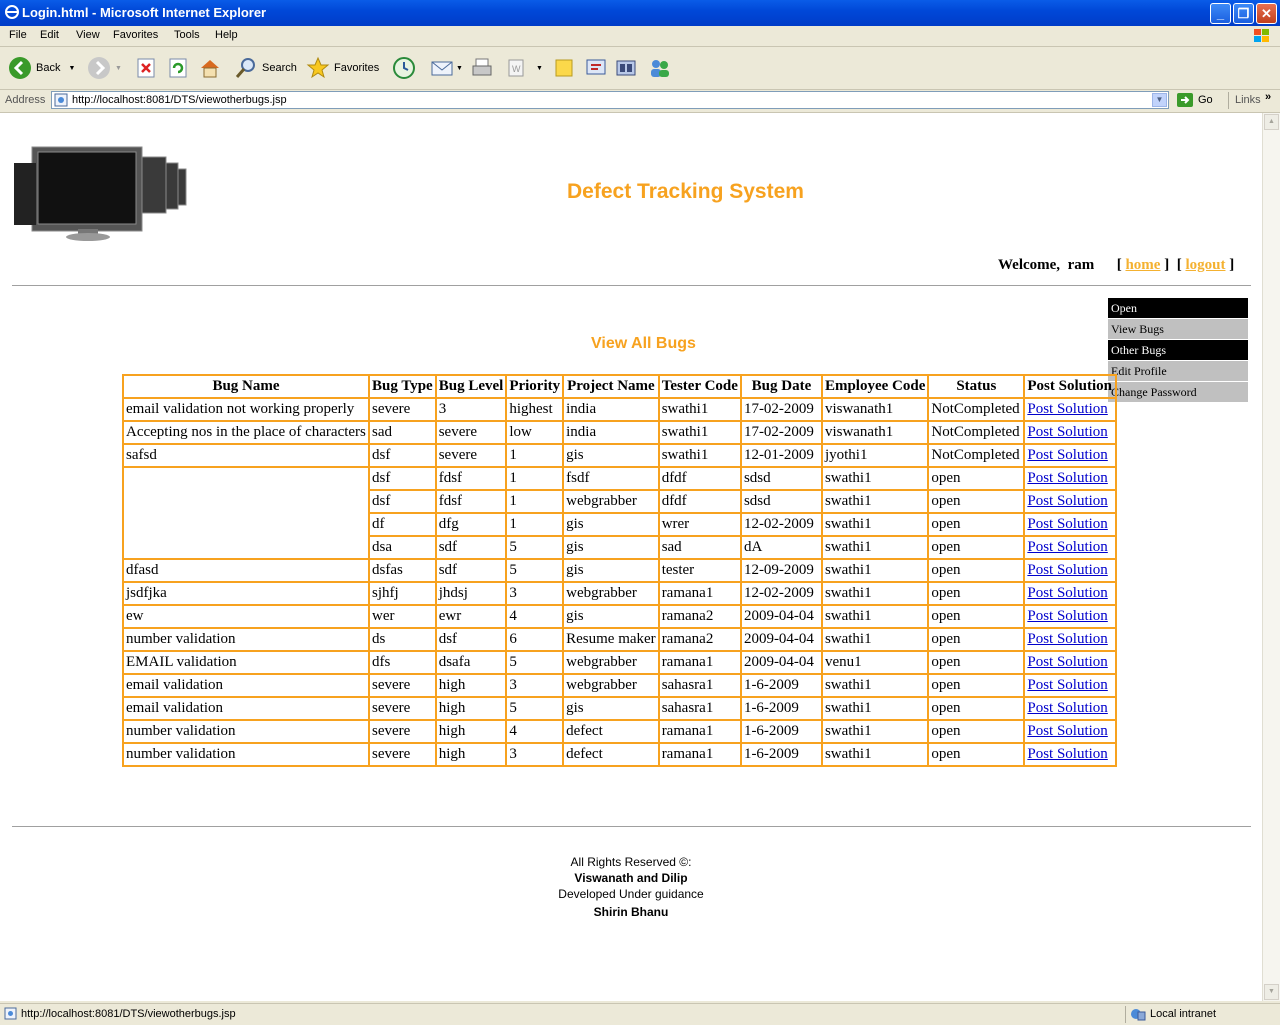 The image size is (1280, 1025). What do you see at coordinates (1178, 392) in the screenshot?
I see `menu-item-change-password: Change Password` at bounding box center [1178, 392].